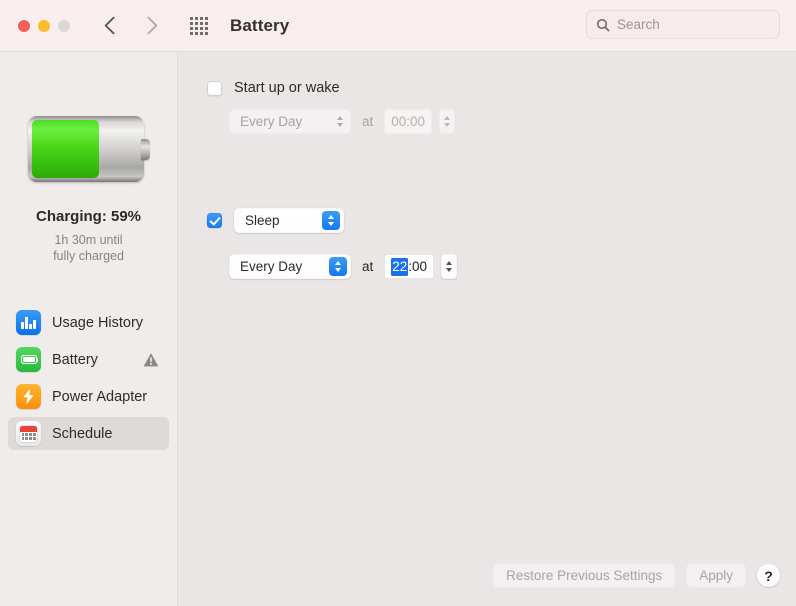 Image resolution: width=796 pixels, height=606 pixels. Describe the element at coordinates (271, 266) in the screenshot. I see `sleep-day-value: Every Day` at that location.